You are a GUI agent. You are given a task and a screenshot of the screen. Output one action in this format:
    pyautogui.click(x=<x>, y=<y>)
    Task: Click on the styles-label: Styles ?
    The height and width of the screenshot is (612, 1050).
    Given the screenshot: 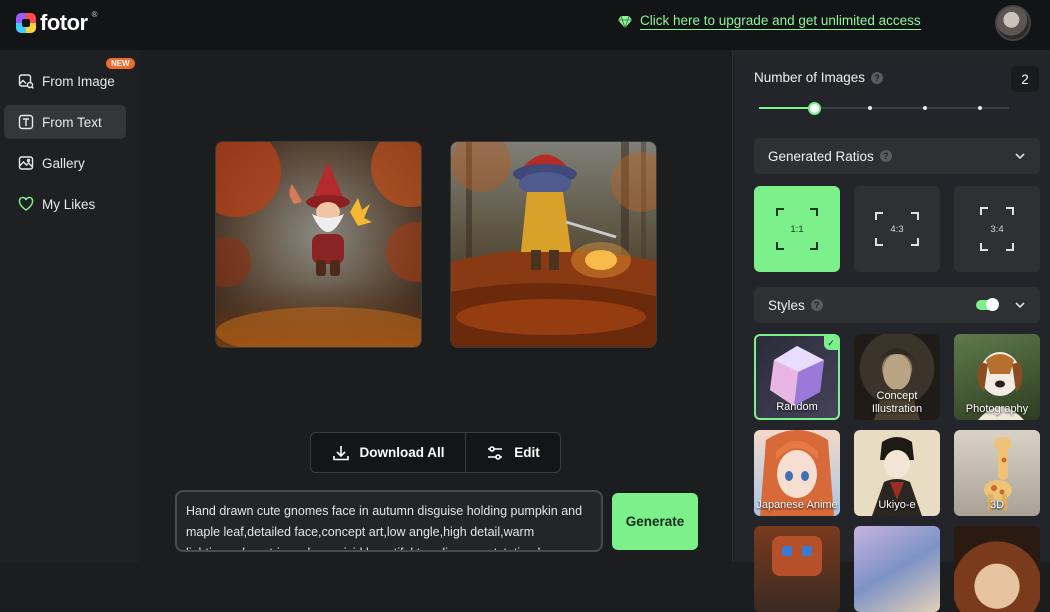 What is the action you would take?
    pyautogui.click(x=795, y=305)
    